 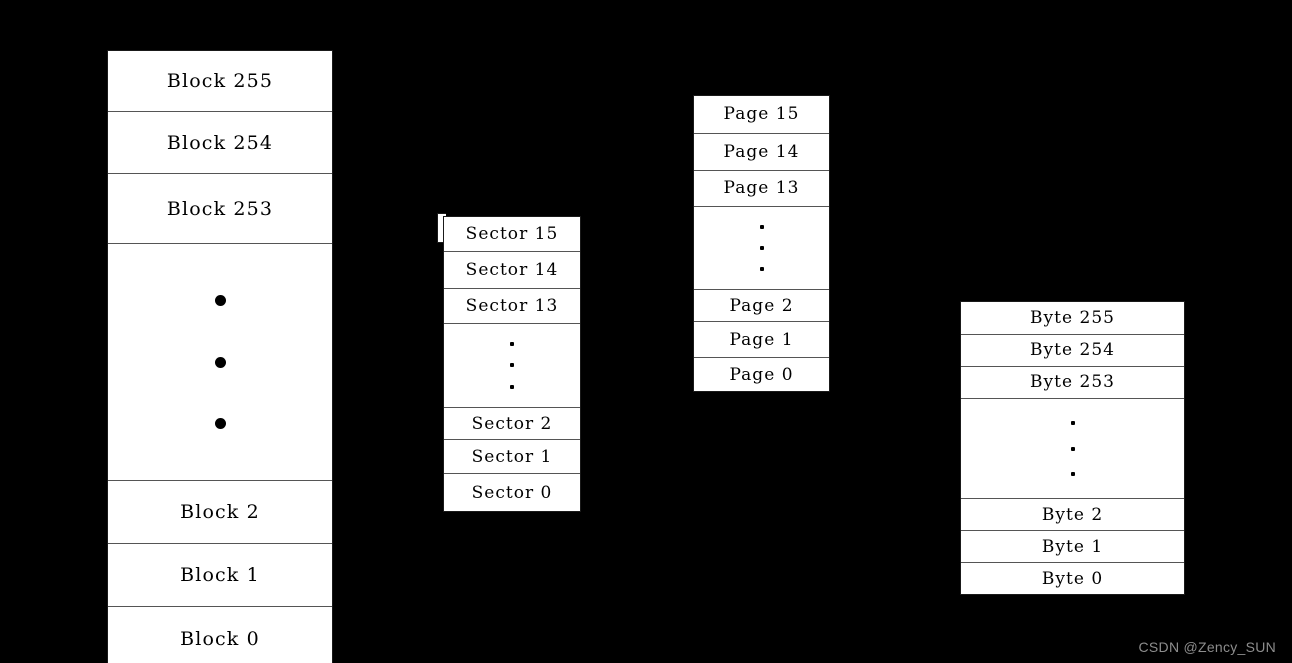 I want to click on sector-cell-label: Sector 0, so click(x=512, y=492).